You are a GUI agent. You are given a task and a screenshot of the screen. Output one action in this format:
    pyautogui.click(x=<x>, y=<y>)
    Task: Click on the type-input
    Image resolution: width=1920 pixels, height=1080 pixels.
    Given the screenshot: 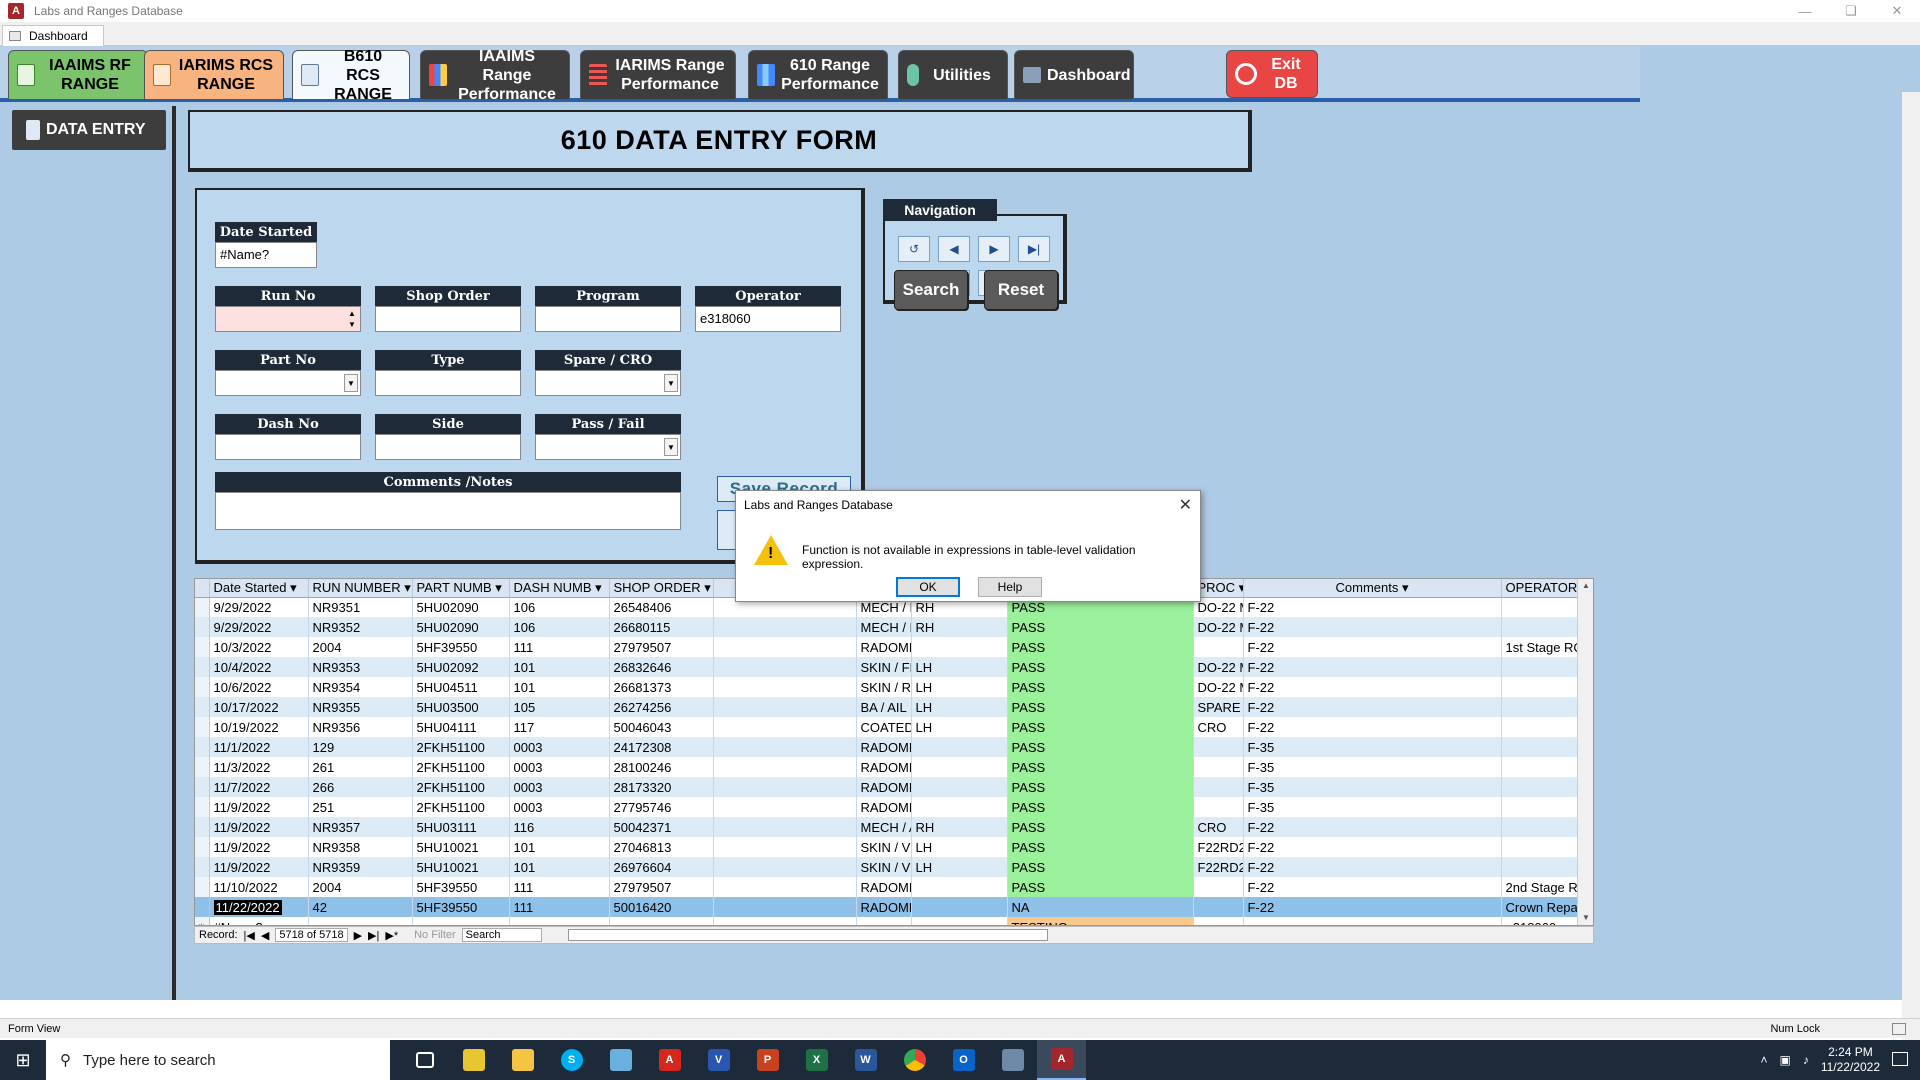 What is the action you would take?
    pyautogui.click(x=448, y=383)
    